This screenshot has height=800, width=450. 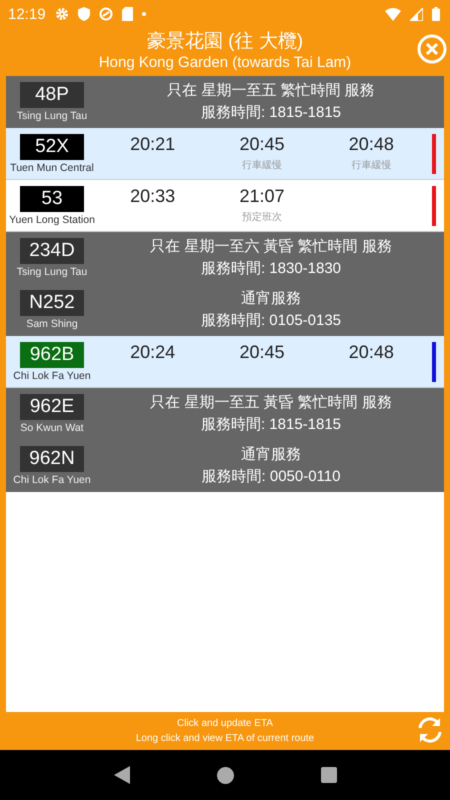 I want to click on back-icon, so click(x=122, y=775).